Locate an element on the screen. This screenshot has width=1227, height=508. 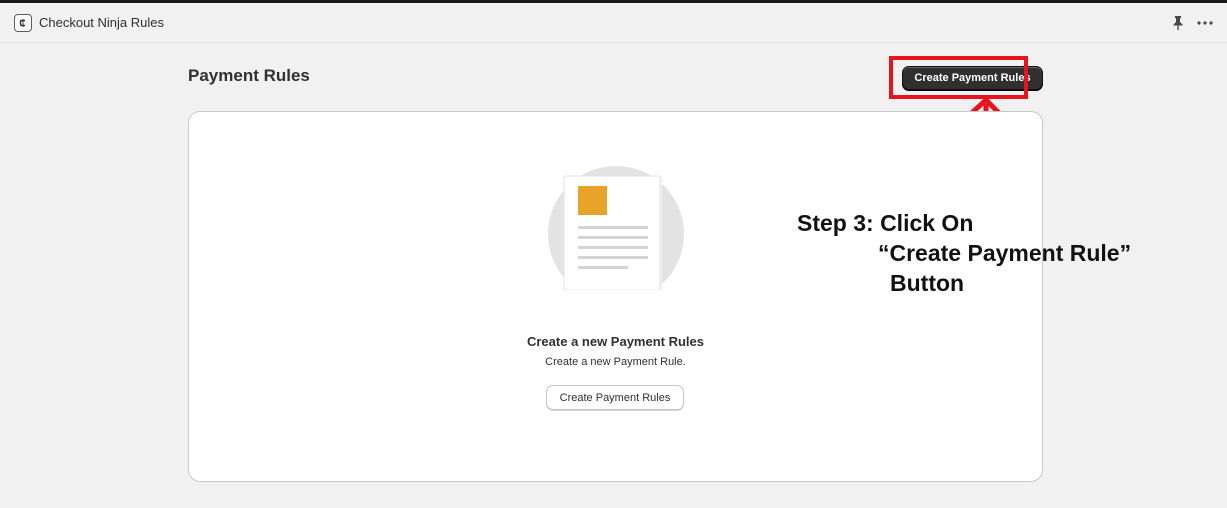
empty-state-description: Create a new Payment Rule. is located at coordinates (615, 362).